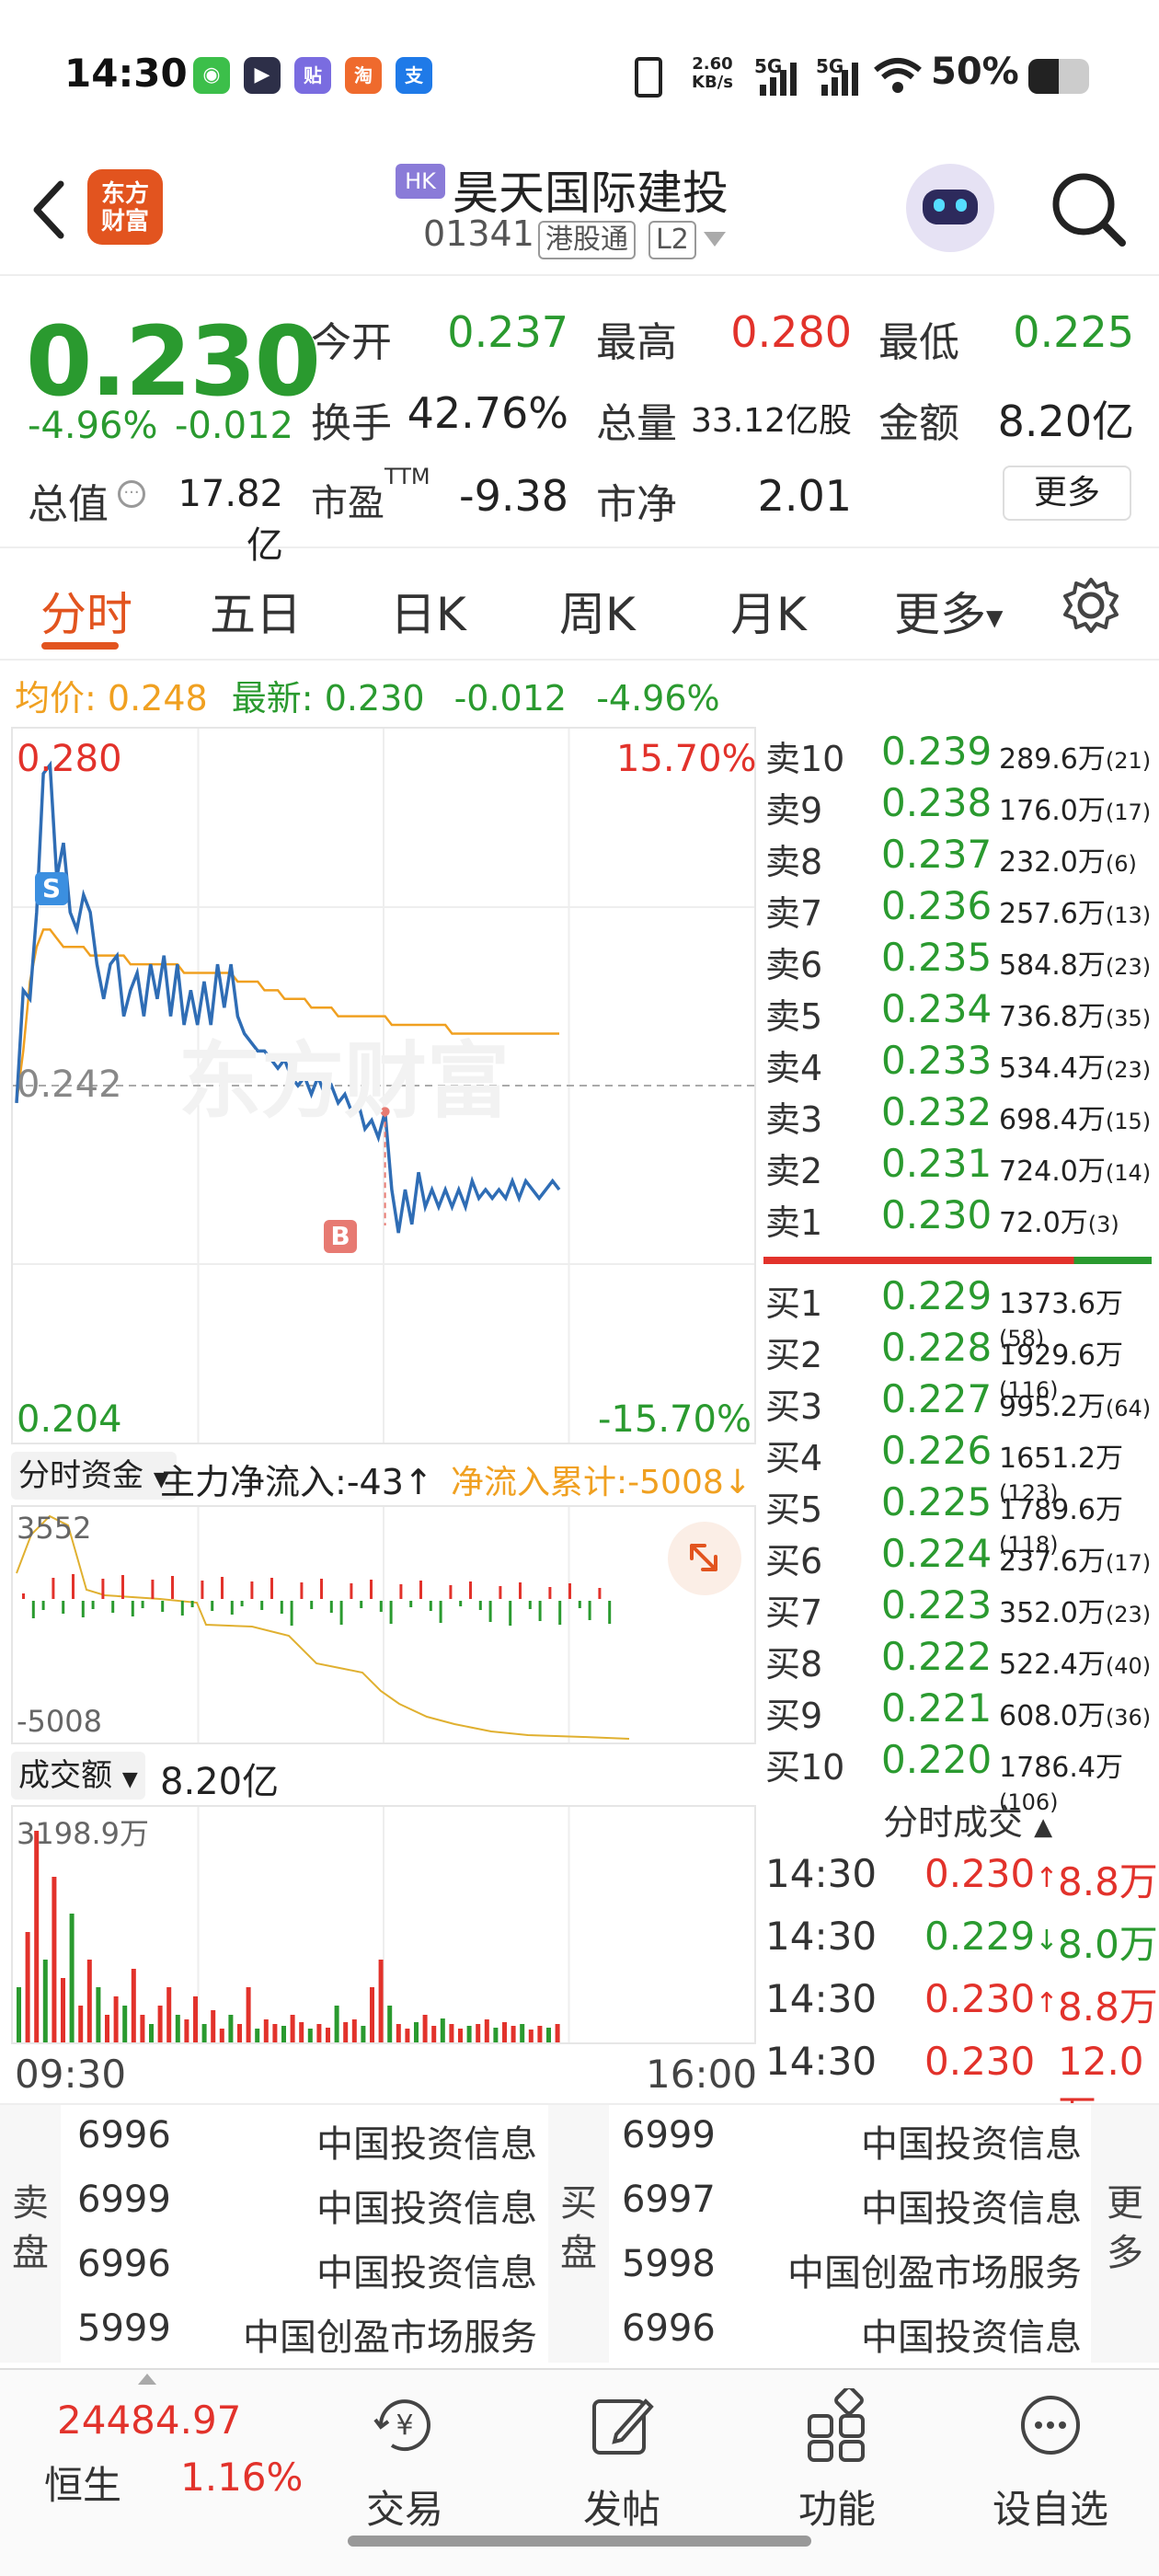 The width and height of the screenshot is (1159, 2576). What do you see at coordinates (961, 804) in the screenshot?
I see `order-book-ask-row: 卖9 0.238 176.0万(17)` at bounding box center [961, 804].